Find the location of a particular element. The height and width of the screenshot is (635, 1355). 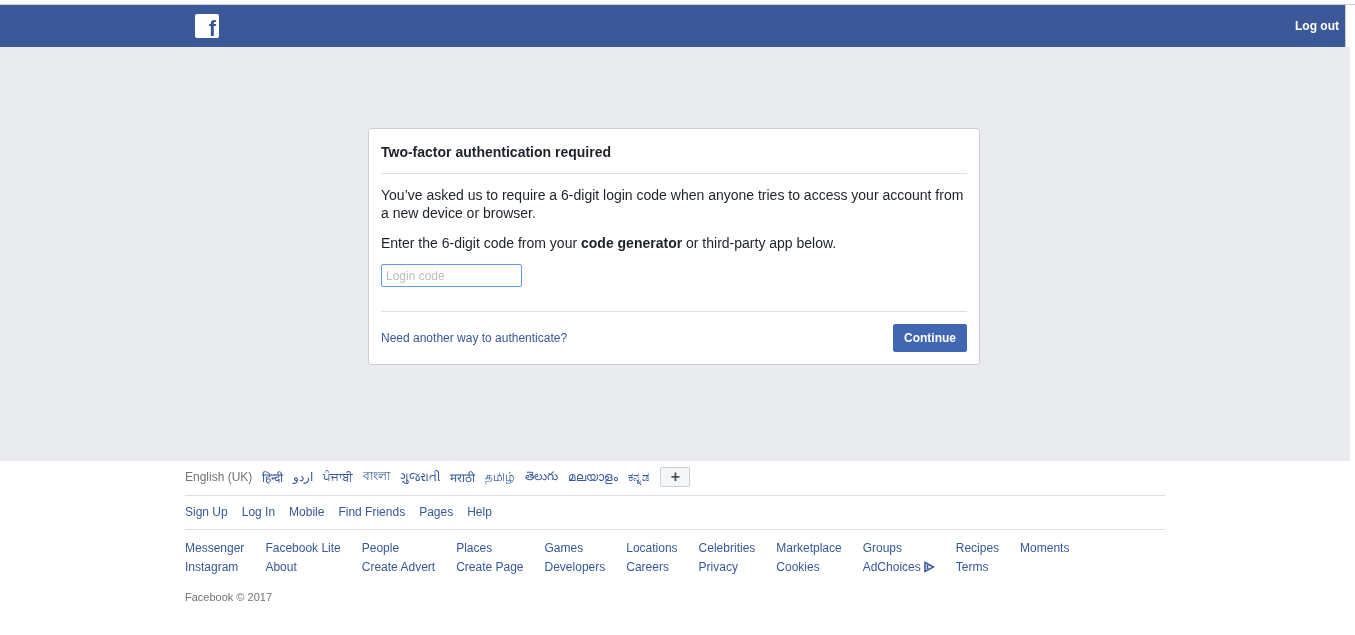

language-link: తెలుగు is located at coordinates (542, 477).